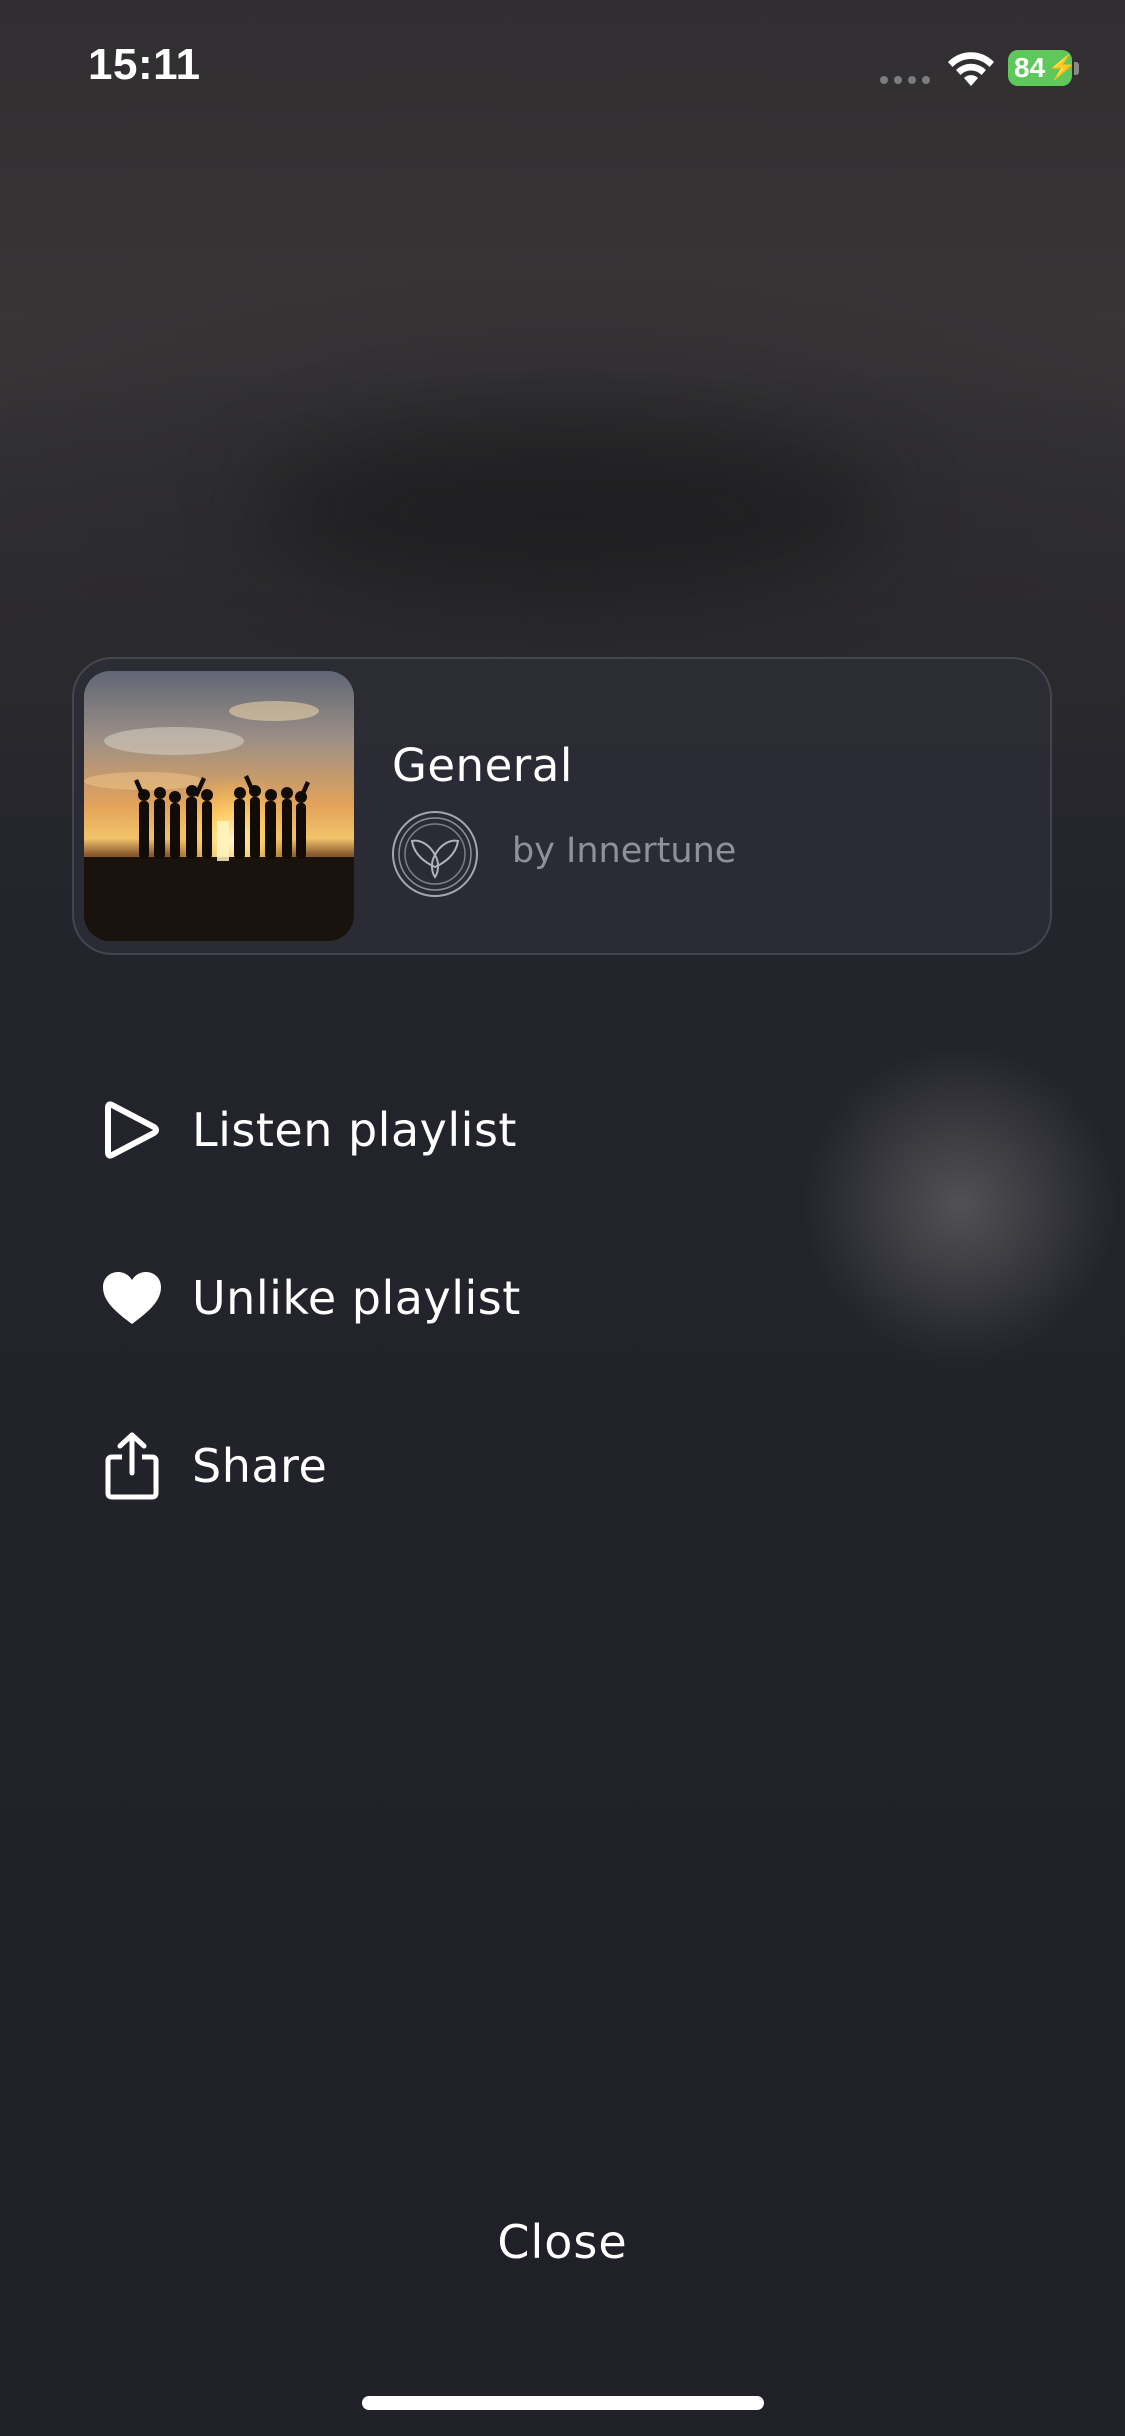 The image size is (1125, 2436). What do you see at coordinates (563, 2403) in the screenshot?
I see `home-indicator` at bounding box center [563, 2403].